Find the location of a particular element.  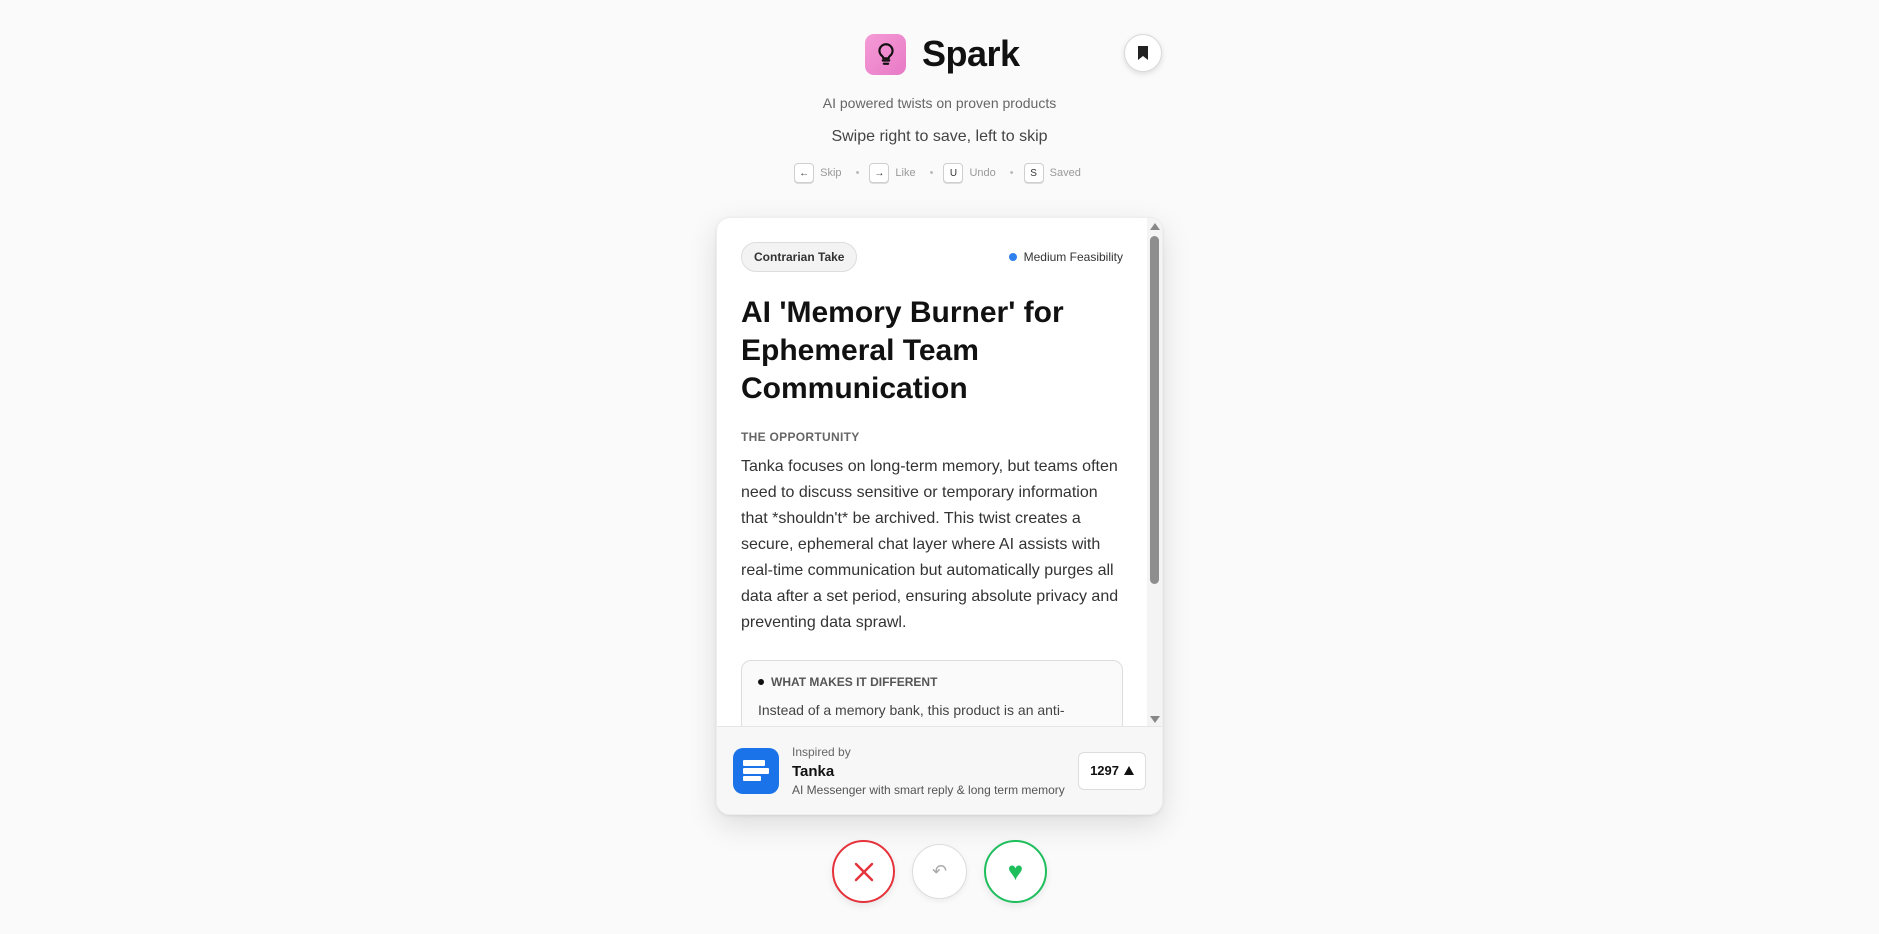

upvote-arrow-icon is located at coordinates (1129, 770).